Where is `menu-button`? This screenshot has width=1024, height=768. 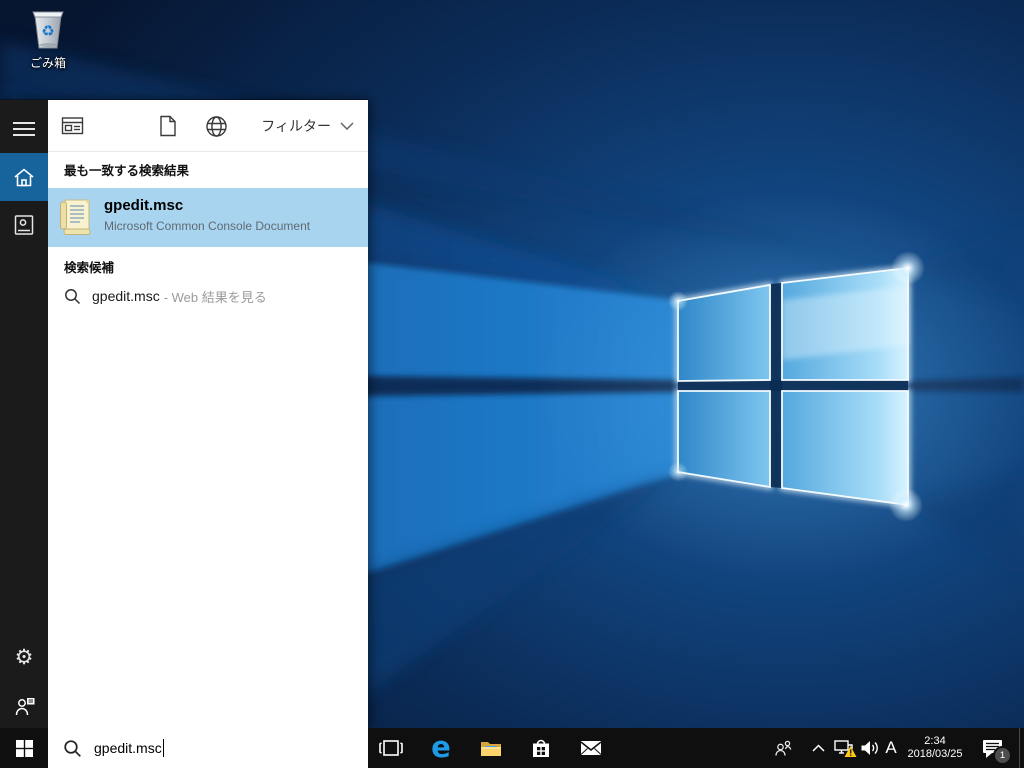 menu-button is located at coordinates (24, 129).